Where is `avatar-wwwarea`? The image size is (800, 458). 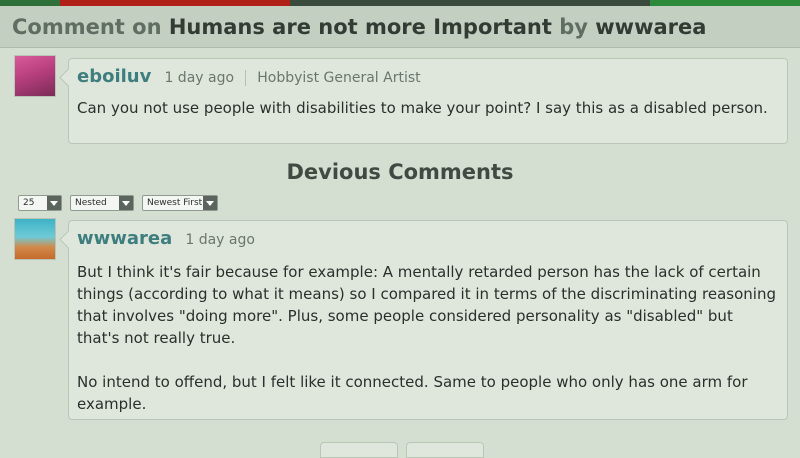
avatar-wwwarea is located at coordinates (35, 239).